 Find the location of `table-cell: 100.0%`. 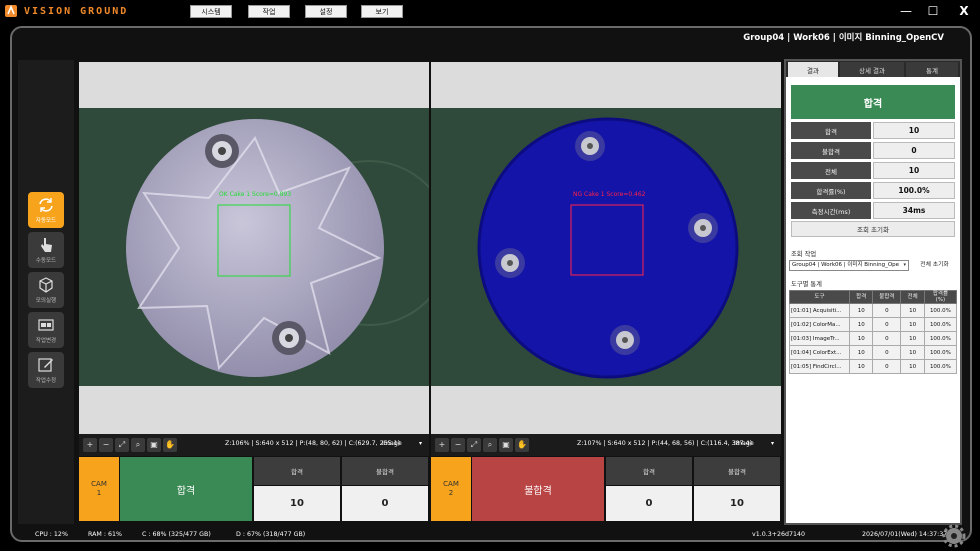

table-cell: 100.0% is located at coordinates (940, 366).